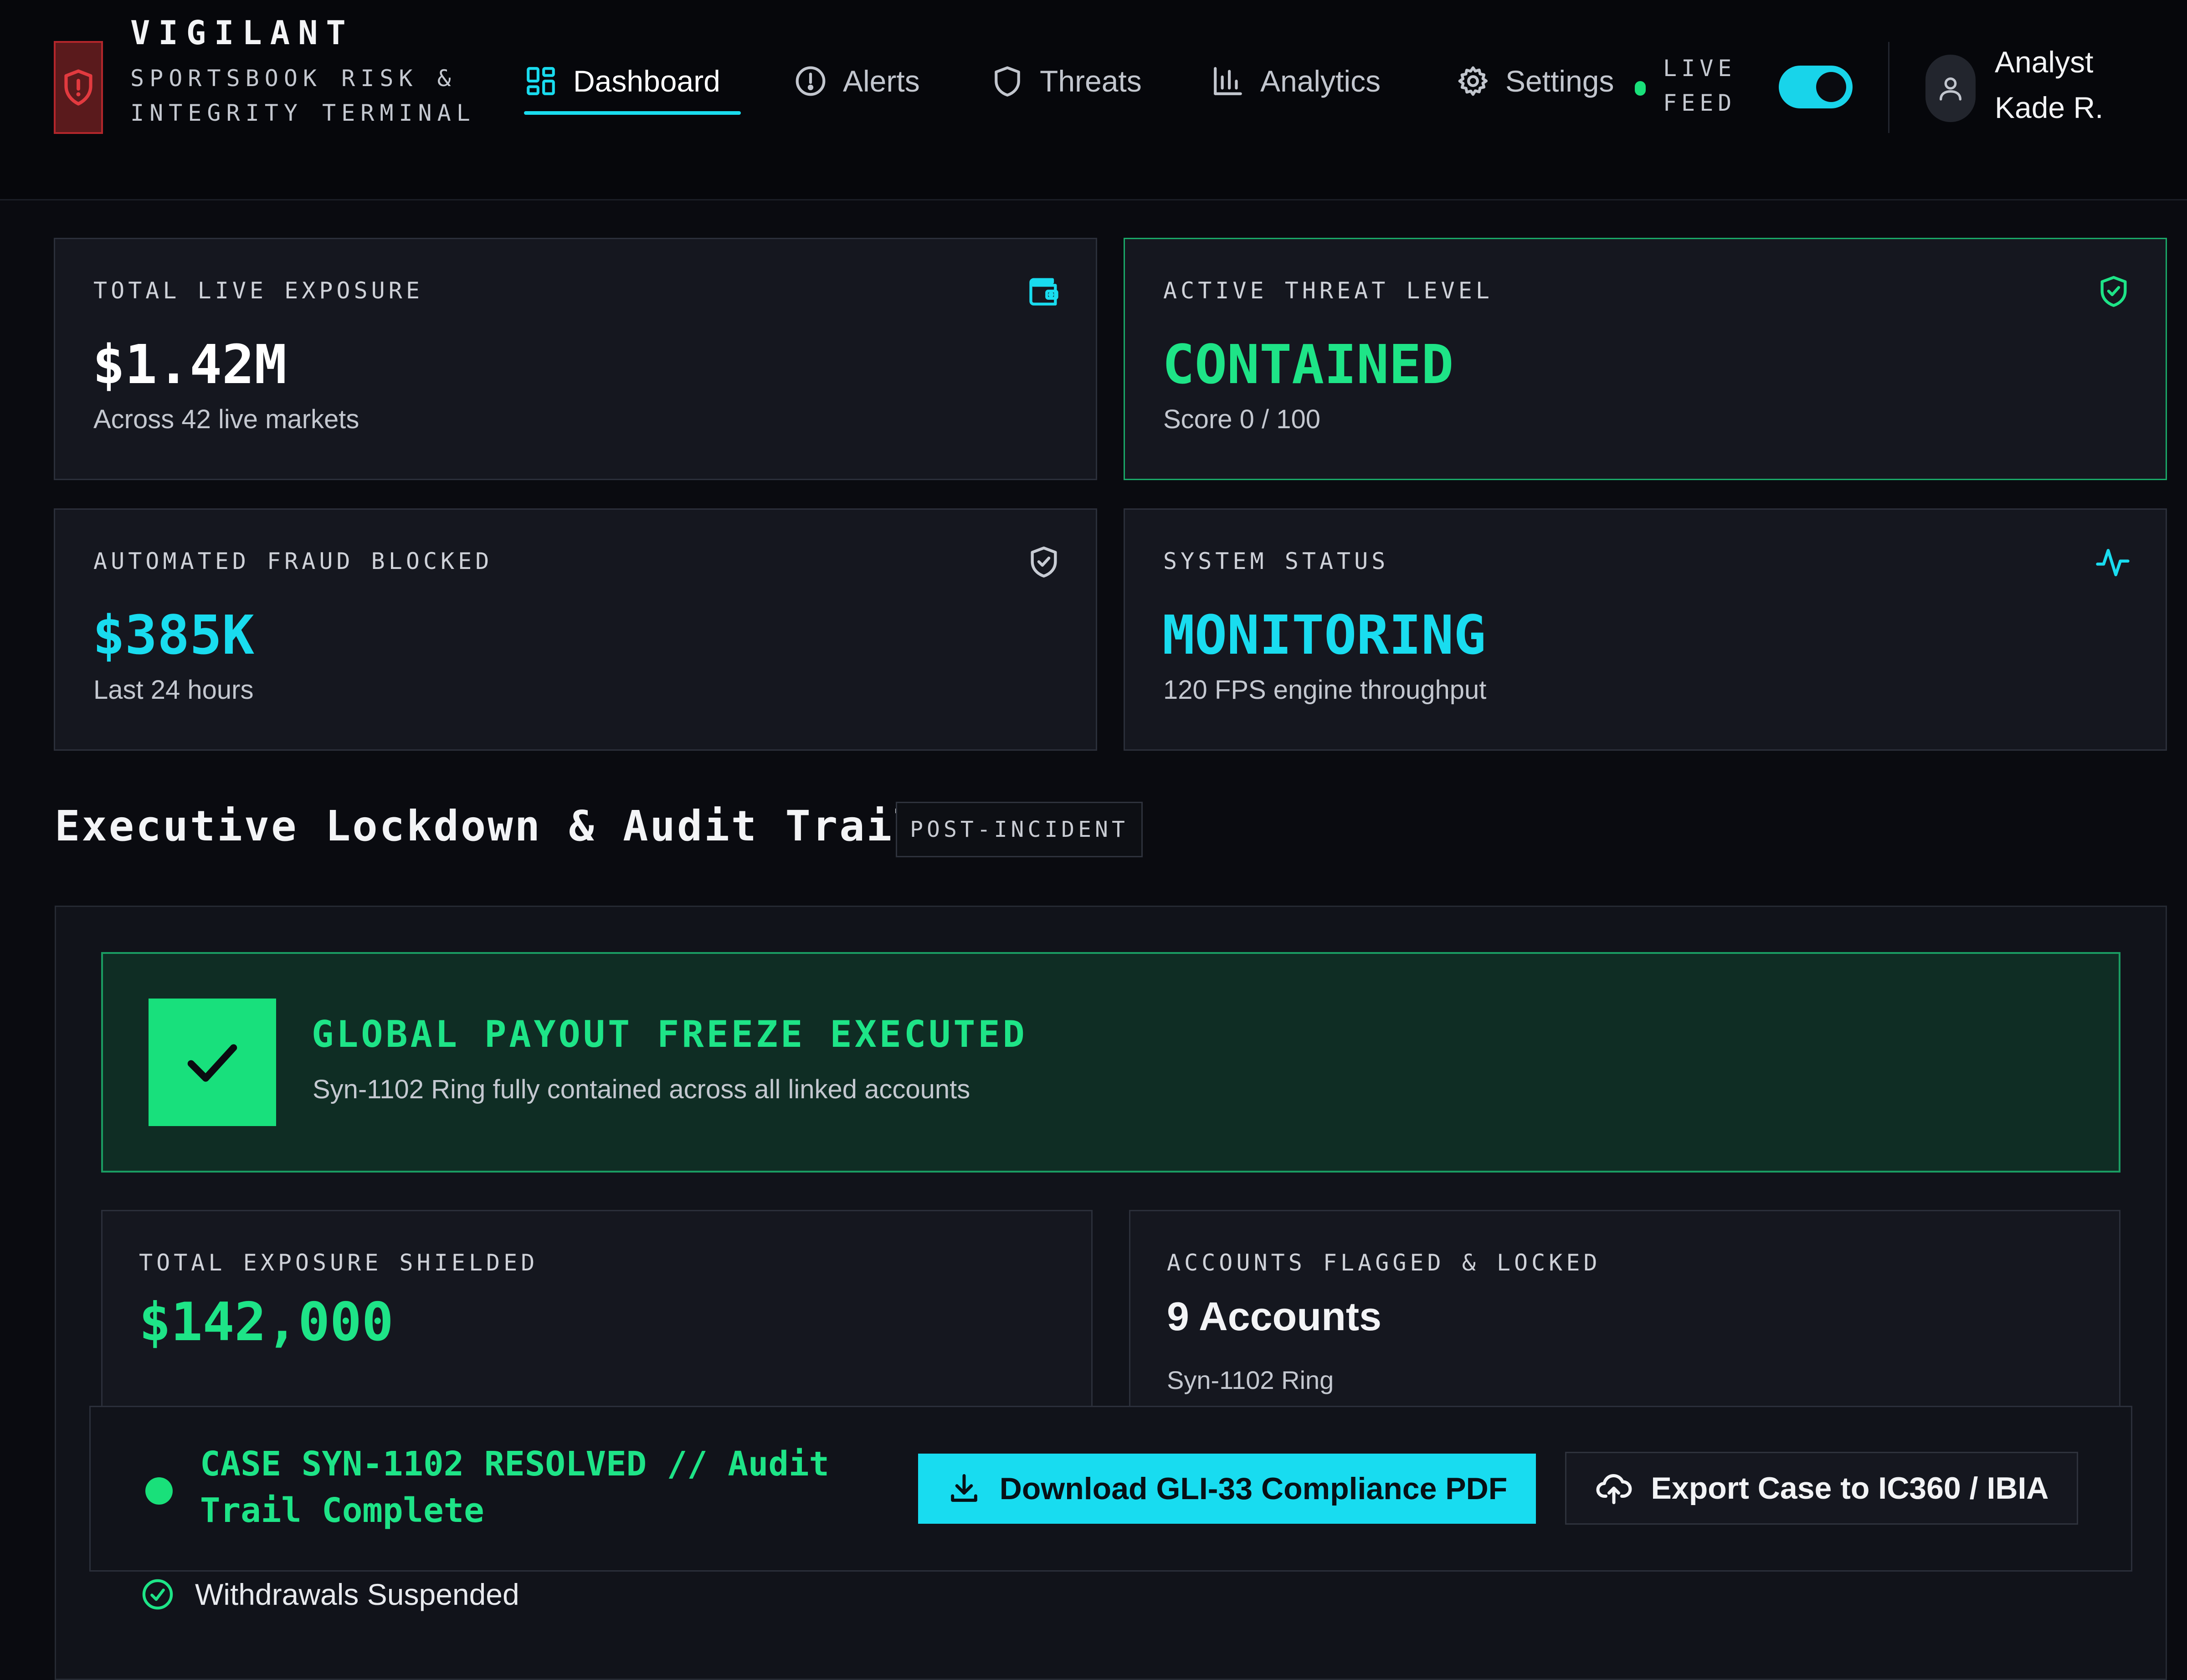 Image resolution: width=2187 pixels, height=1680 pixels. Describe the element at coordinates (173, 690) in the screenshot. I see `kpi-subtext: Last 24 hours` at that location.